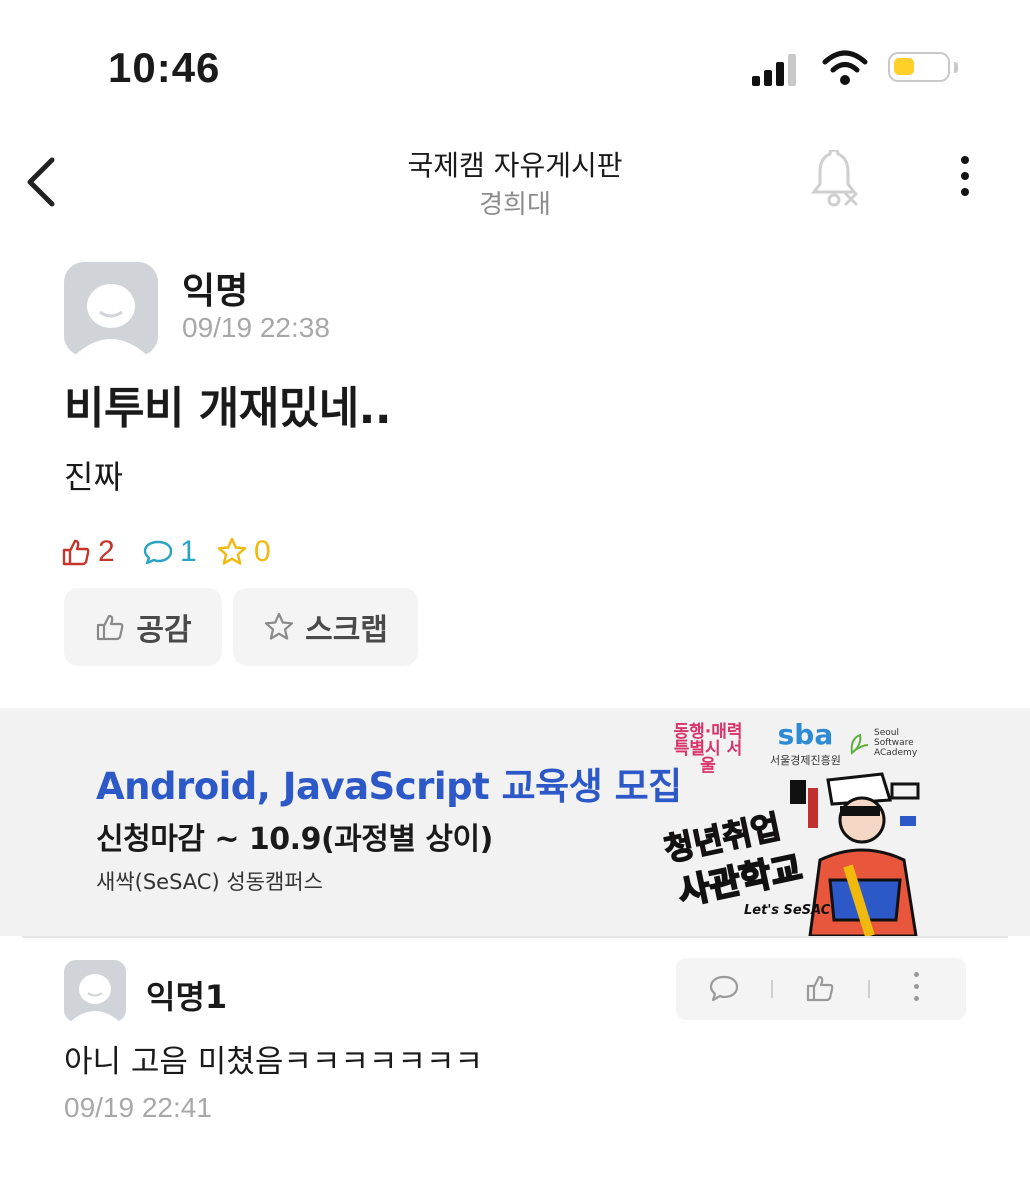 This screenshot has width=1030, height=1200. Describe the element at coordinates (515, 937) in the screenshot. I see `section-divider` at that location.